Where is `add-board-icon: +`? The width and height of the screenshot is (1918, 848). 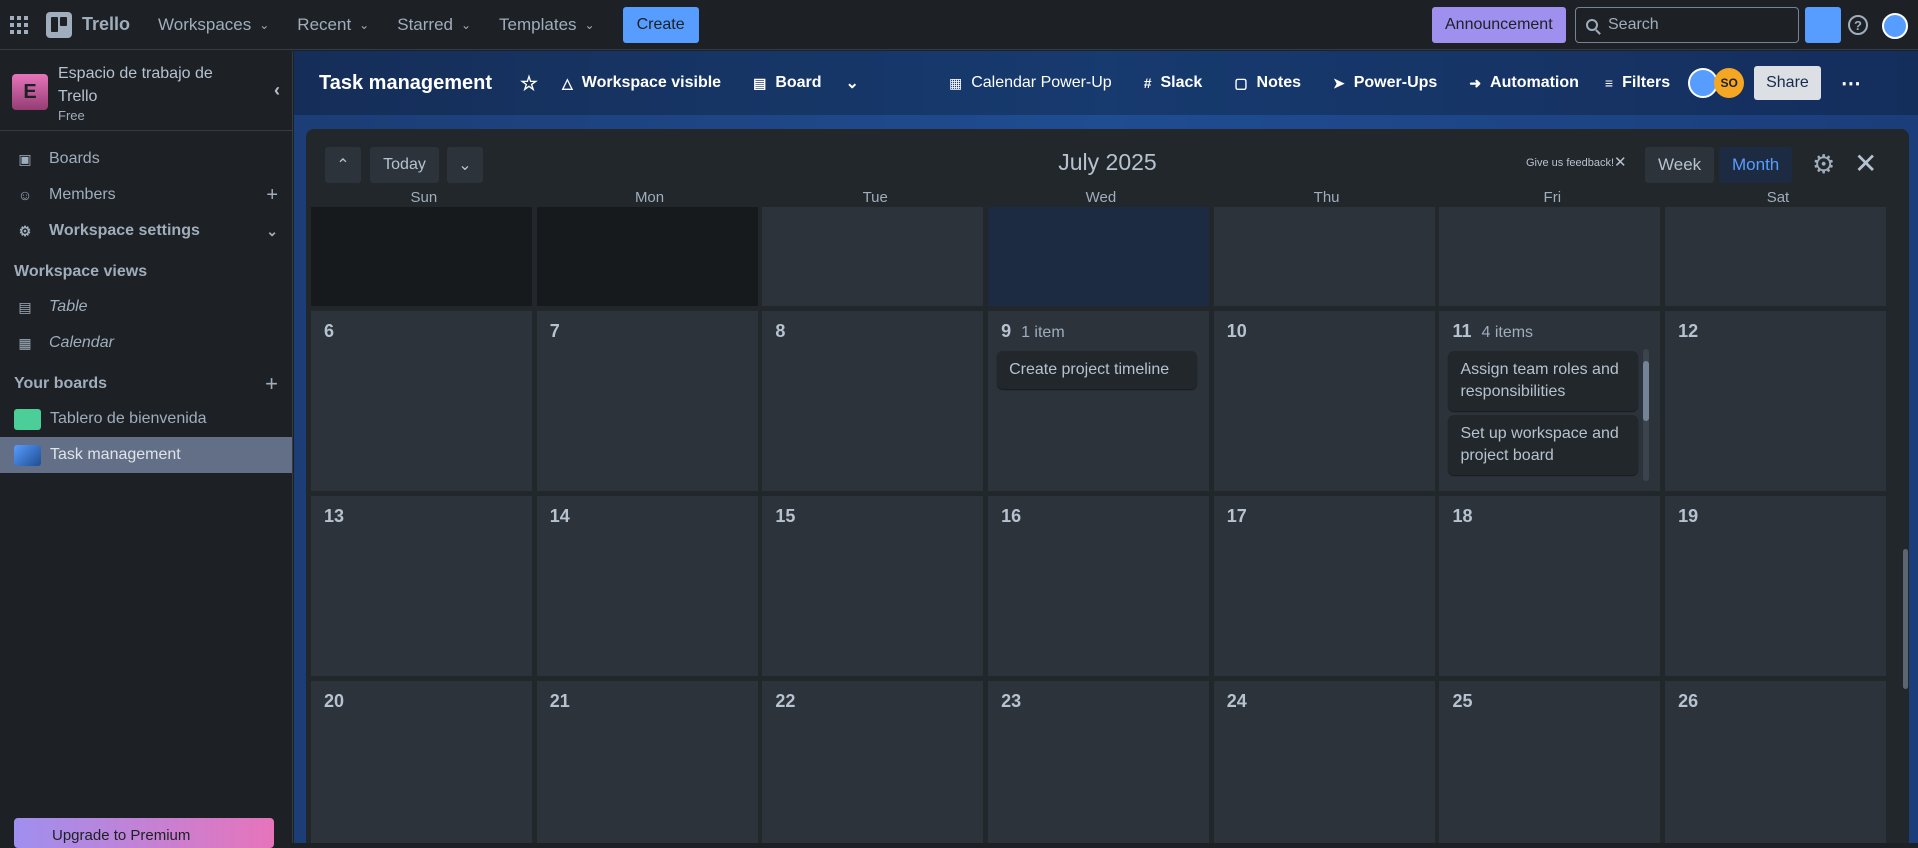 add-board-icon: + is located at coordinates (271, 384).